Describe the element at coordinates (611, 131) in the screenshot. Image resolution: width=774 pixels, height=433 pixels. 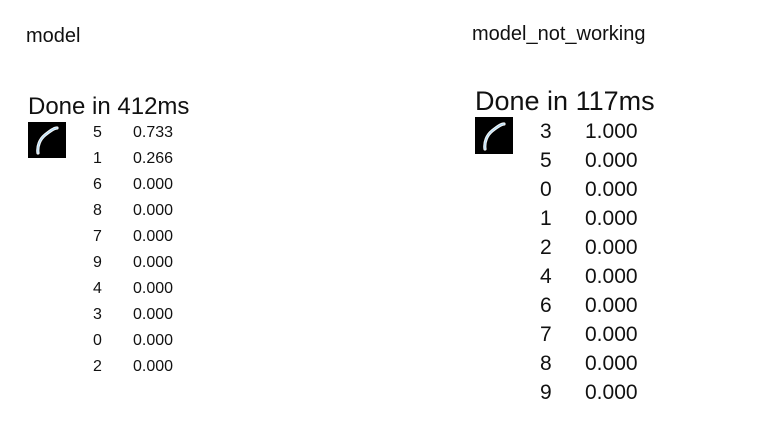
I see `prediction-probability: 1.000` at that location.